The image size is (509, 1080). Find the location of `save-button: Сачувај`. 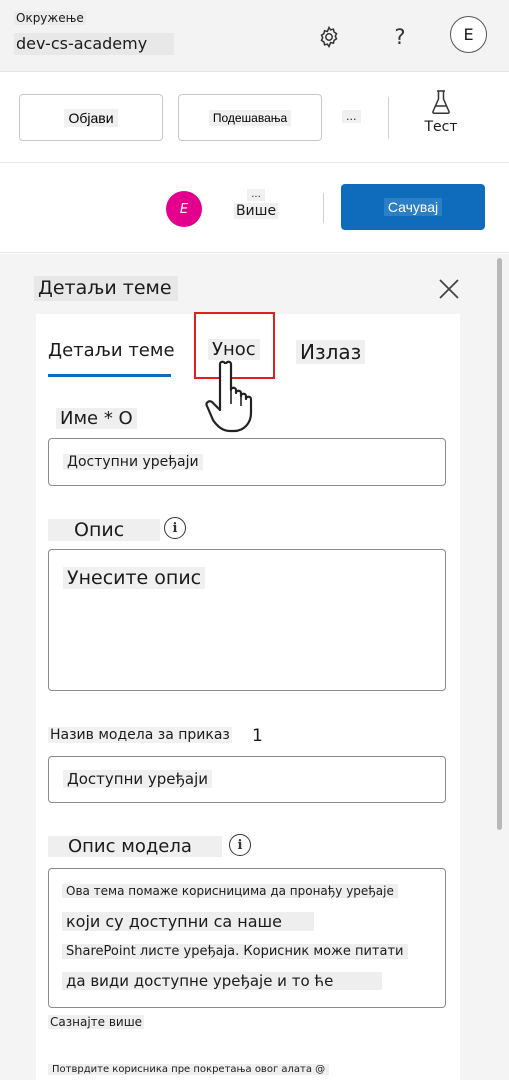

save-button: Сачувај is located at coordinates (413, 207).